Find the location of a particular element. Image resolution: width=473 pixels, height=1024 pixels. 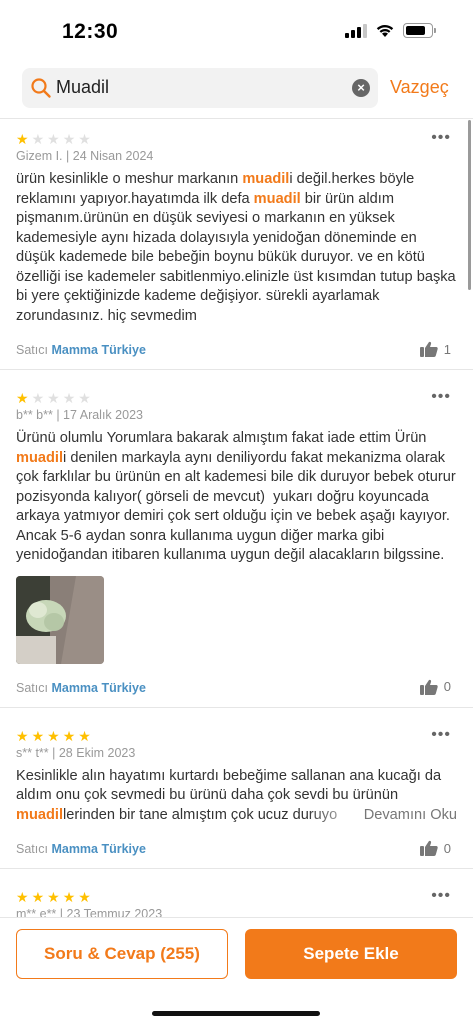

review-author: Gizem I. is located at coordinates (39, 156).